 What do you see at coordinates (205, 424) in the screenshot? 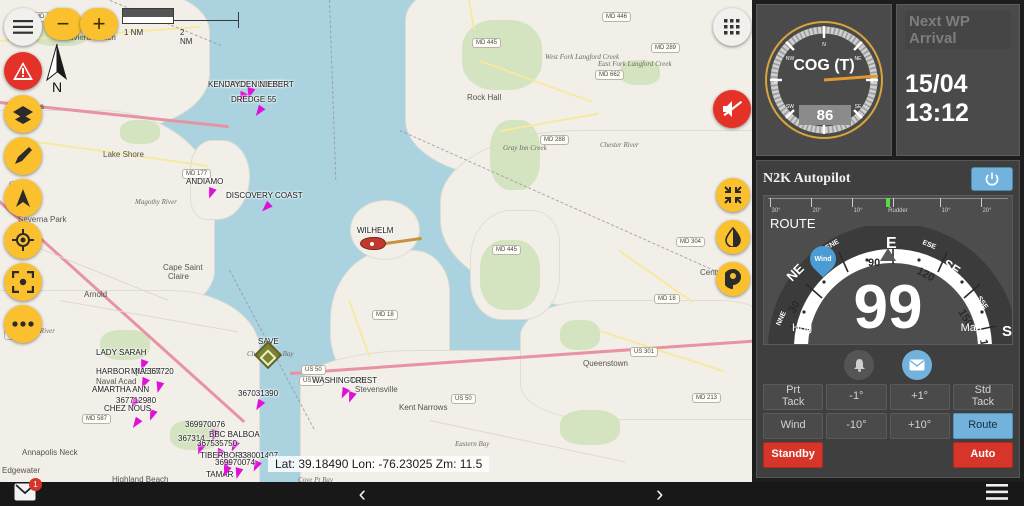
I see `ais-target-label: 369970076` at bounding box center [205, 424].